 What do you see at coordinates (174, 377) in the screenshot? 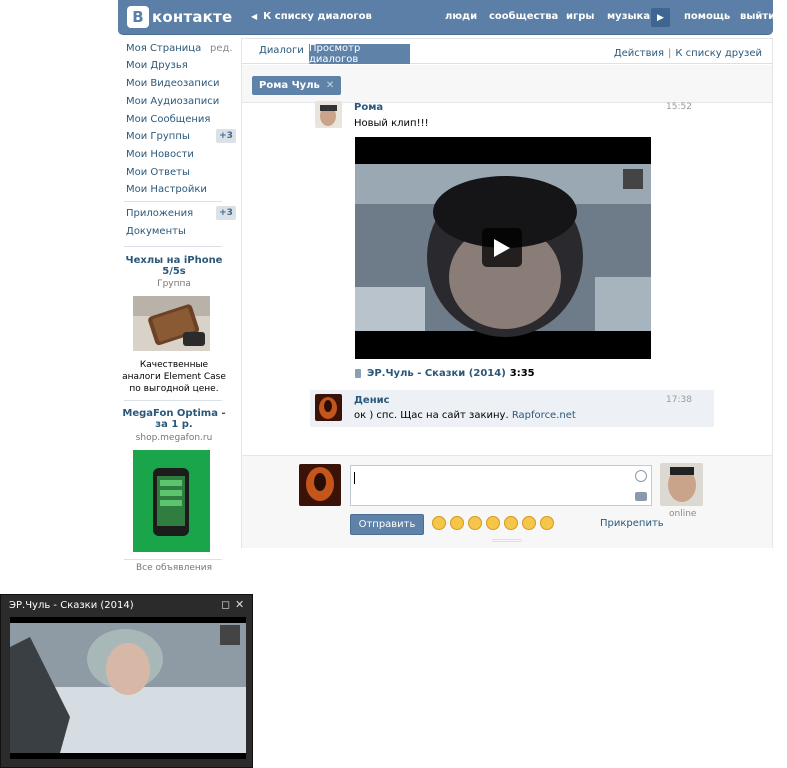
I see `ad-desc-line: аналоги Element Case` at bounding box center [174, 377].